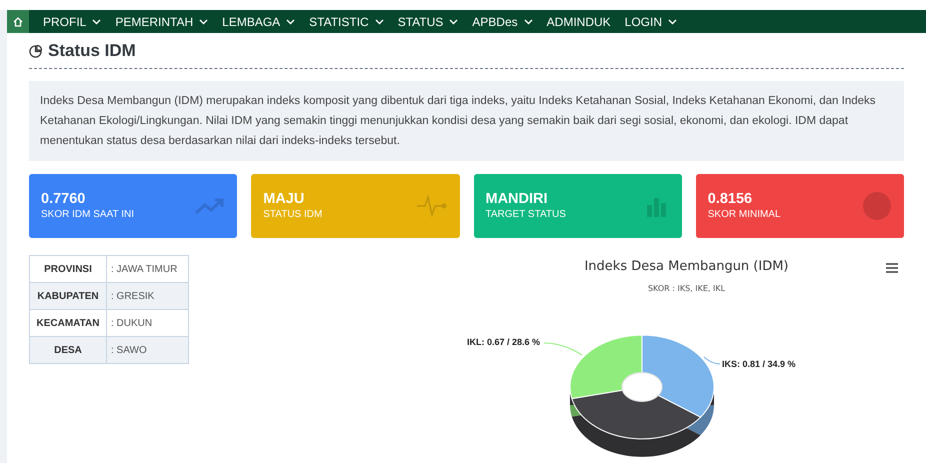 The image size is (926, 463). What do you see at coordinates (87, 215) in the screenshot?
I see `stat-label: SKOR IDM SAAT INI` at bounding box center [87, 215].